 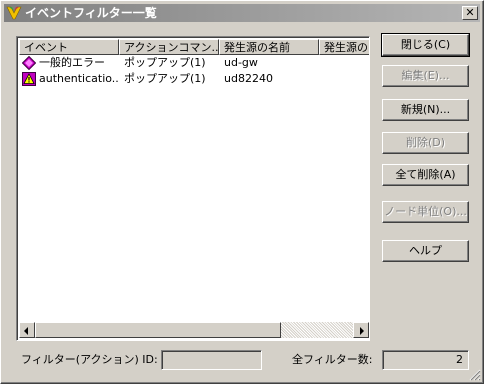 I want to click on app-logo-icon, so click(x=14, y=13).